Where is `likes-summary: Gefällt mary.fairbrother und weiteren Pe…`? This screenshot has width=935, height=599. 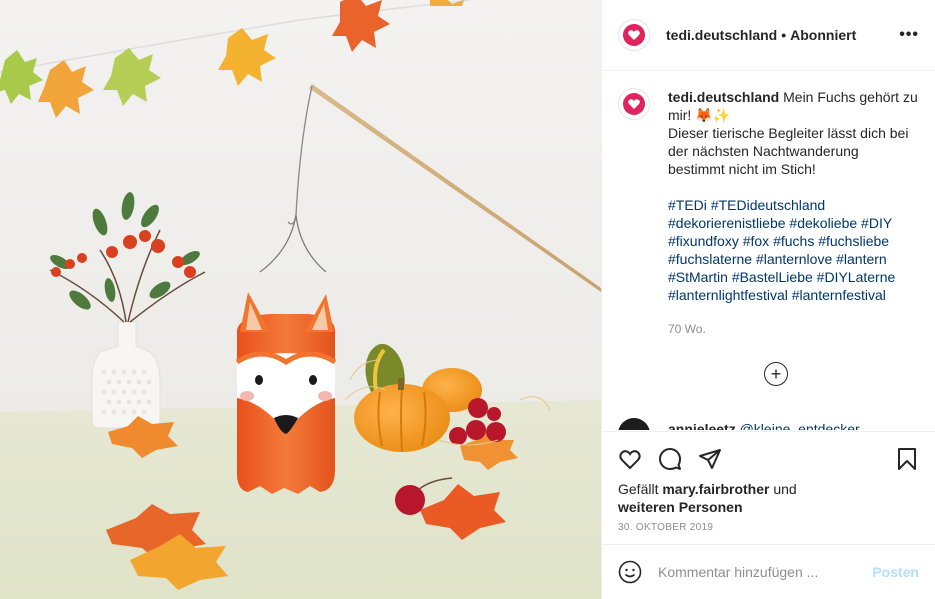
likes-summary: Gefällt mary.fairbrother und weiteren Pe… is located at coordinates (768, 498).